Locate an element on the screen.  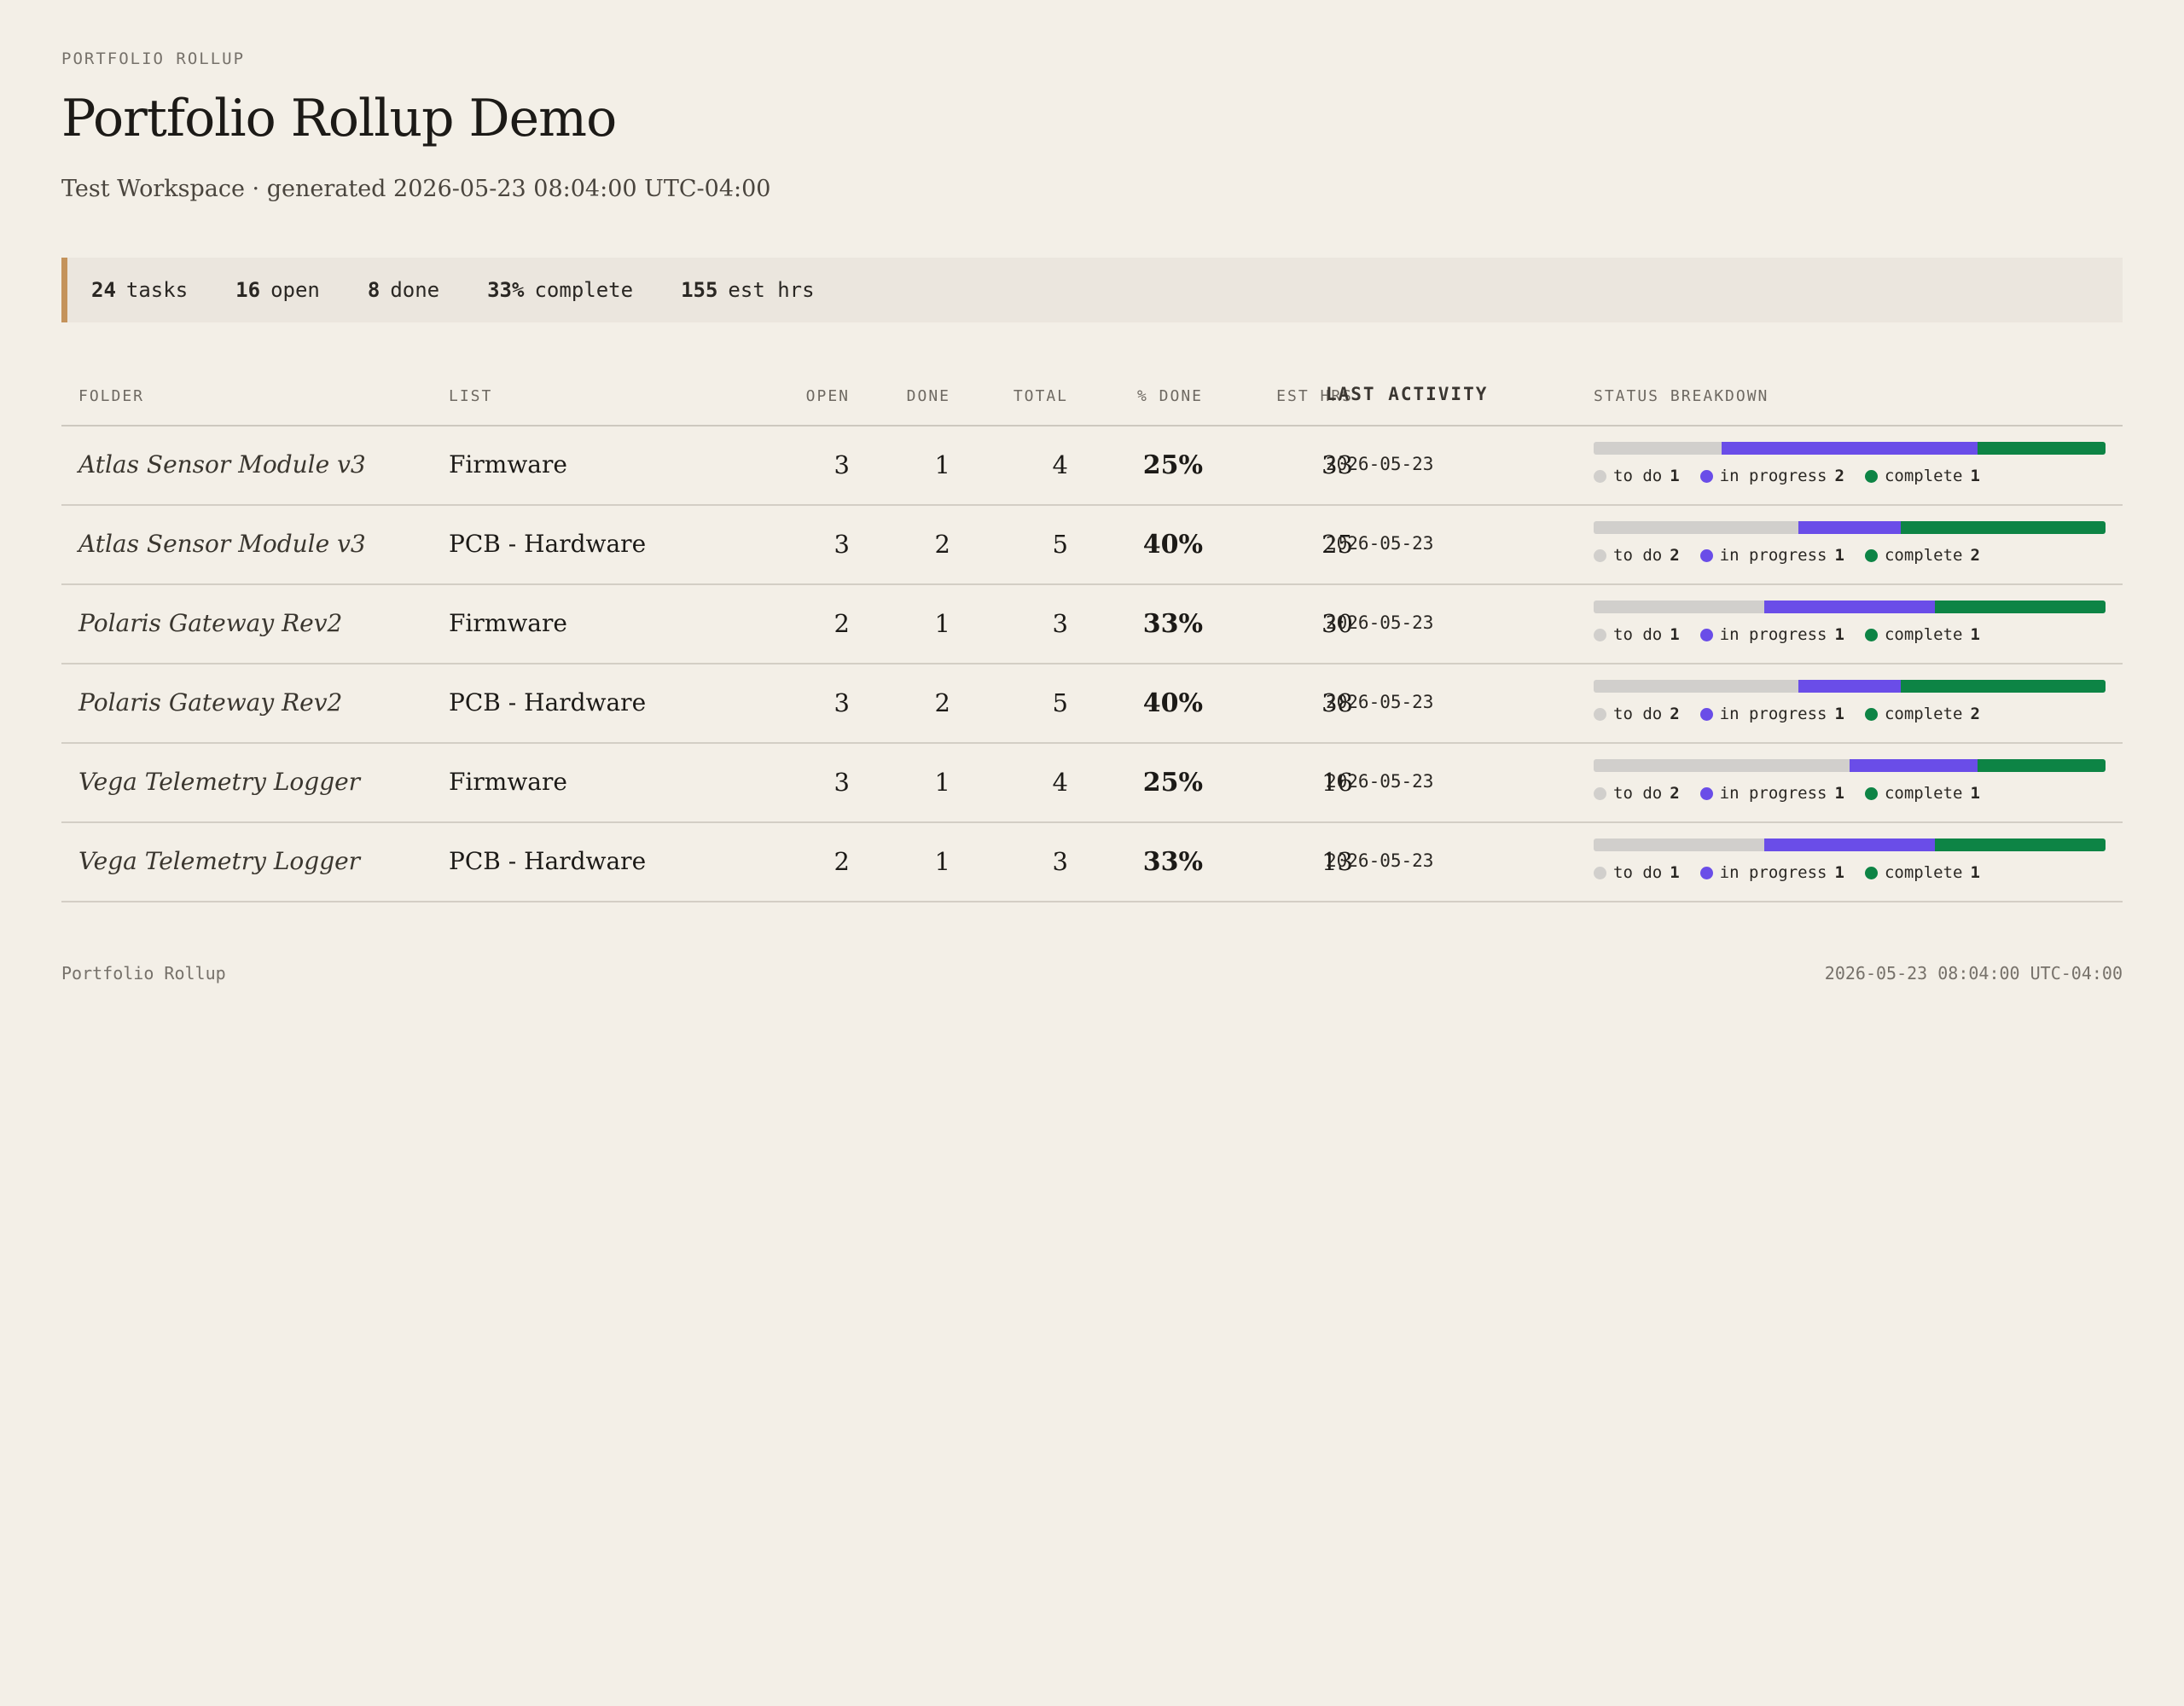
column-header-last-activity: LAST ACTIVITY is located at coordinates (1407, 394).